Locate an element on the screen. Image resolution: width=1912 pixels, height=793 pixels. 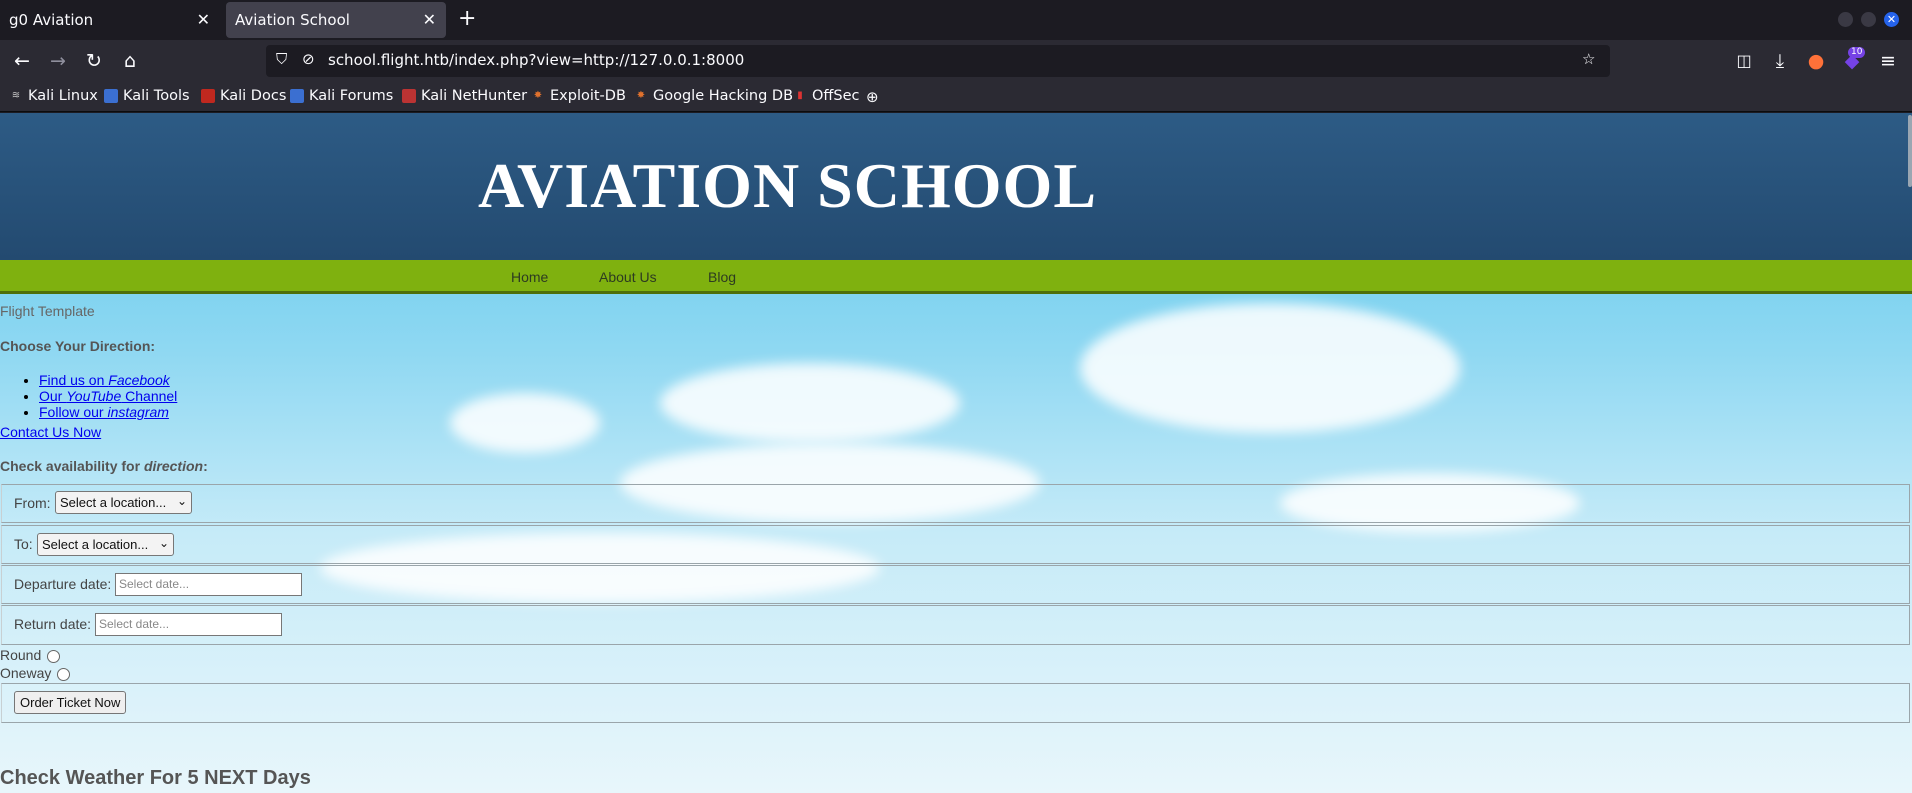
to-label: To: is located at coordinates (23, 544).